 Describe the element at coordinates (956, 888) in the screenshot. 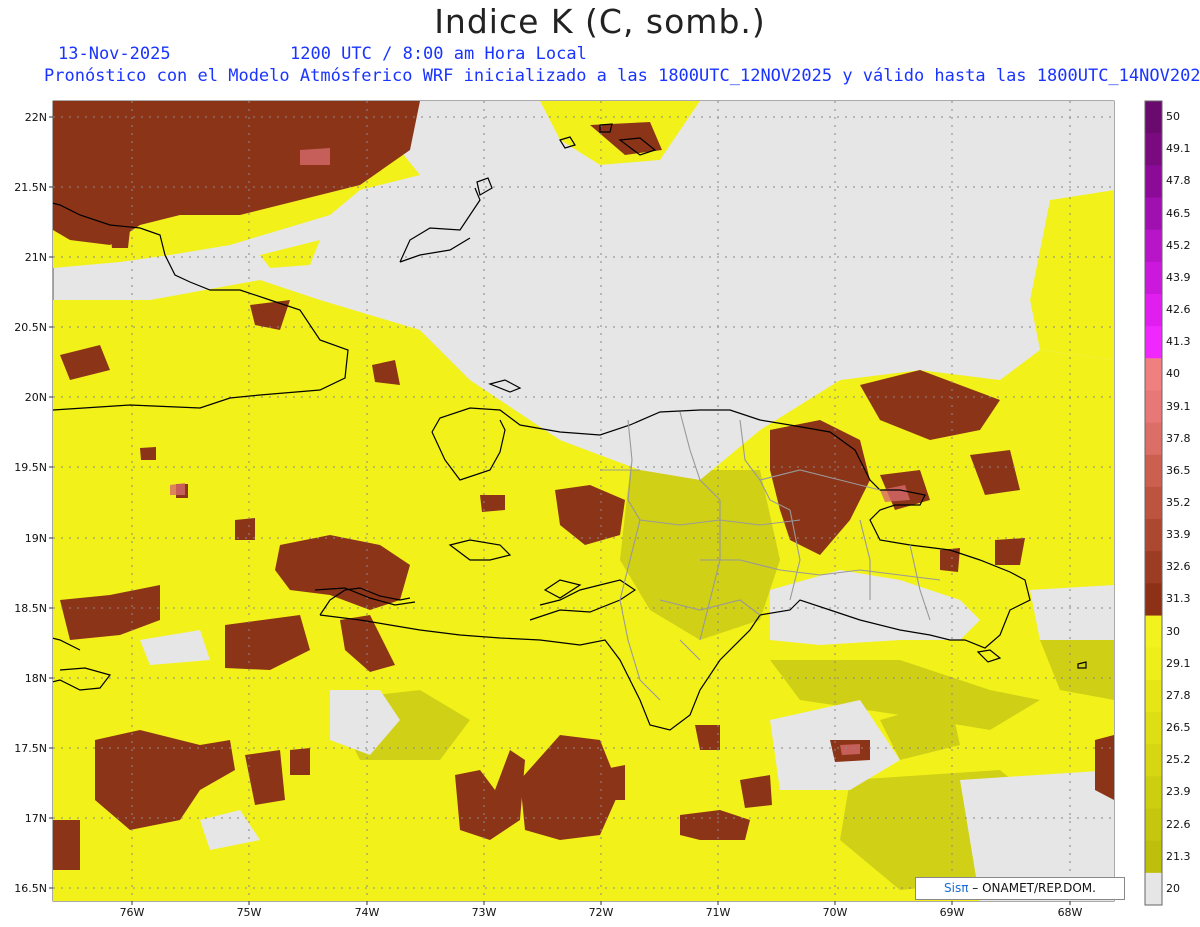

I see `sispi-logo: Sisπ` at that location.